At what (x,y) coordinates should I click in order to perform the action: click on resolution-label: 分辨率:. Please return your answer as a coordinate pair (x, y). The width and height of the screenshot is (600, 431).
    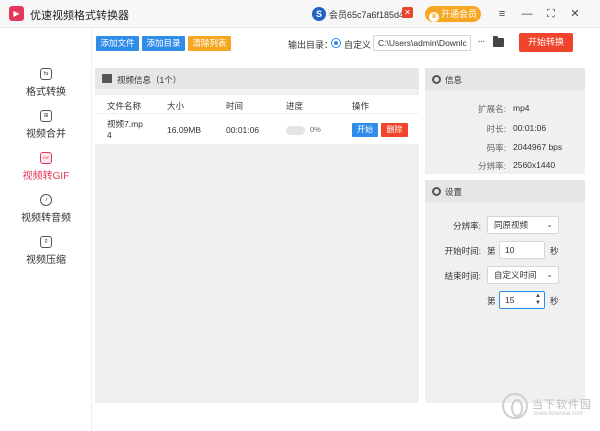
    Looking at the image, I should click on (467, 226).